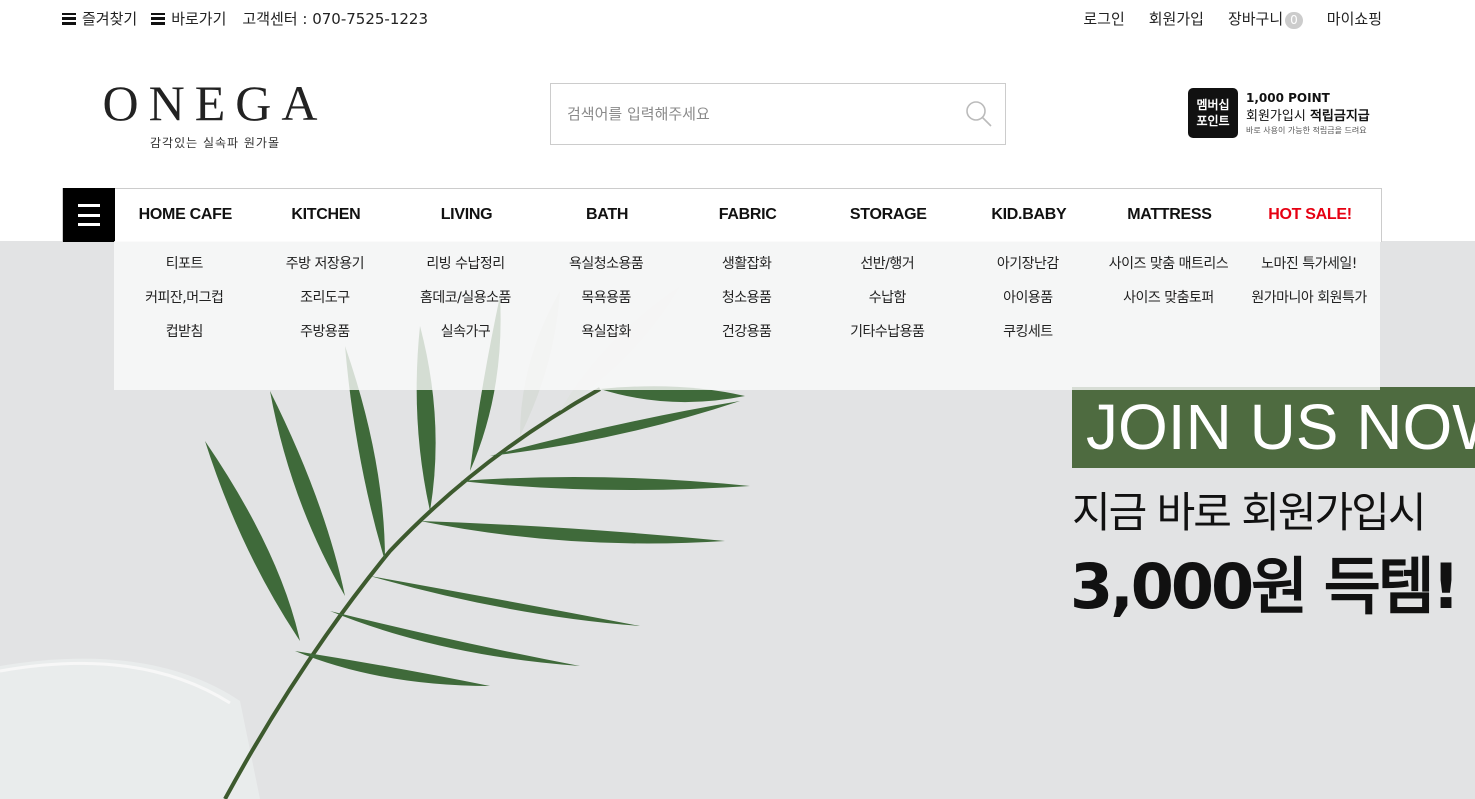 The width and height of the screenshot is (1475, 799). What do you see at coordinates (110, 19) in the screenshot?
I see `bookmark-label: 즐겨찾기` at bounding box center [110, 19].